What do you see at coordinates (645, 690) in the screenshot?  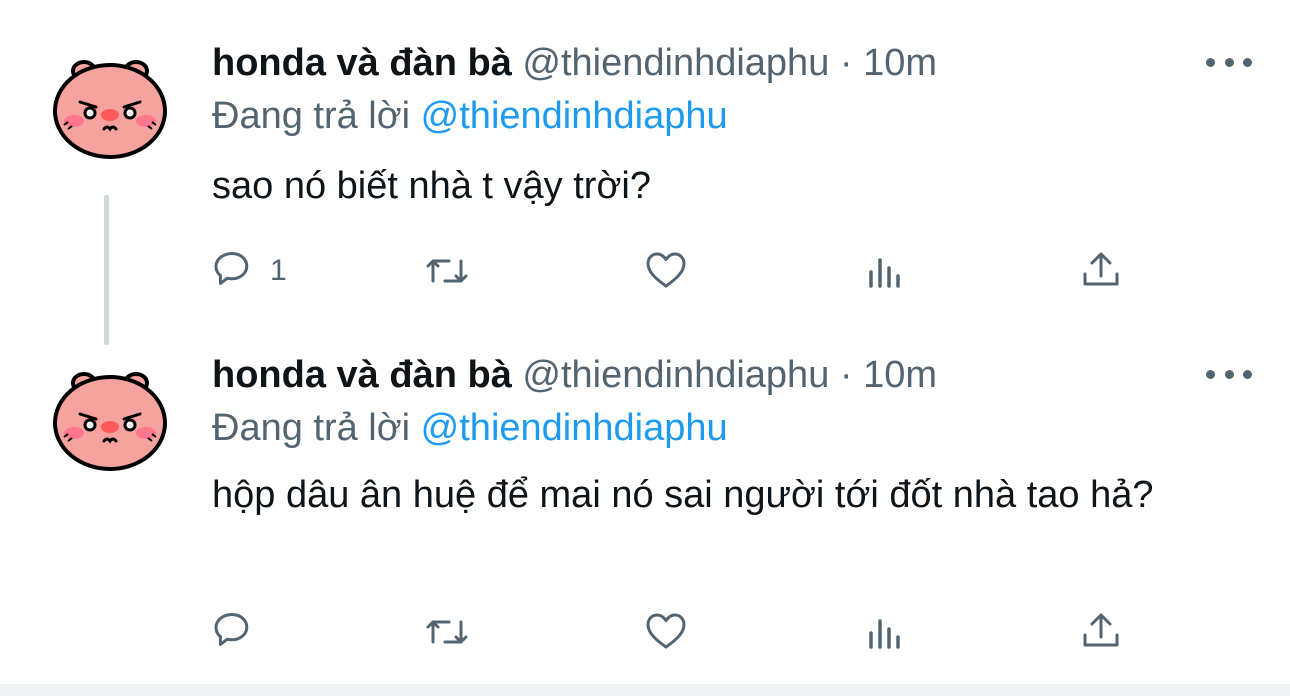 I see `bottom-divider` at bounding box center [645, 690].